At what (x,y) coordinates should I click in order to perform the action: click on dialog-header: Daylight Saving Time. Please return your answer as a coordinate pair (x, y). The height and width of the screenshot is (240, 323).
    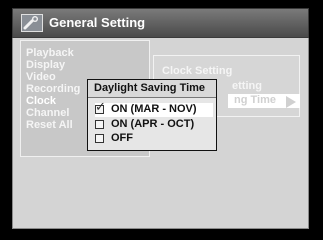
    Looking at the image, I should click on (152, 89).